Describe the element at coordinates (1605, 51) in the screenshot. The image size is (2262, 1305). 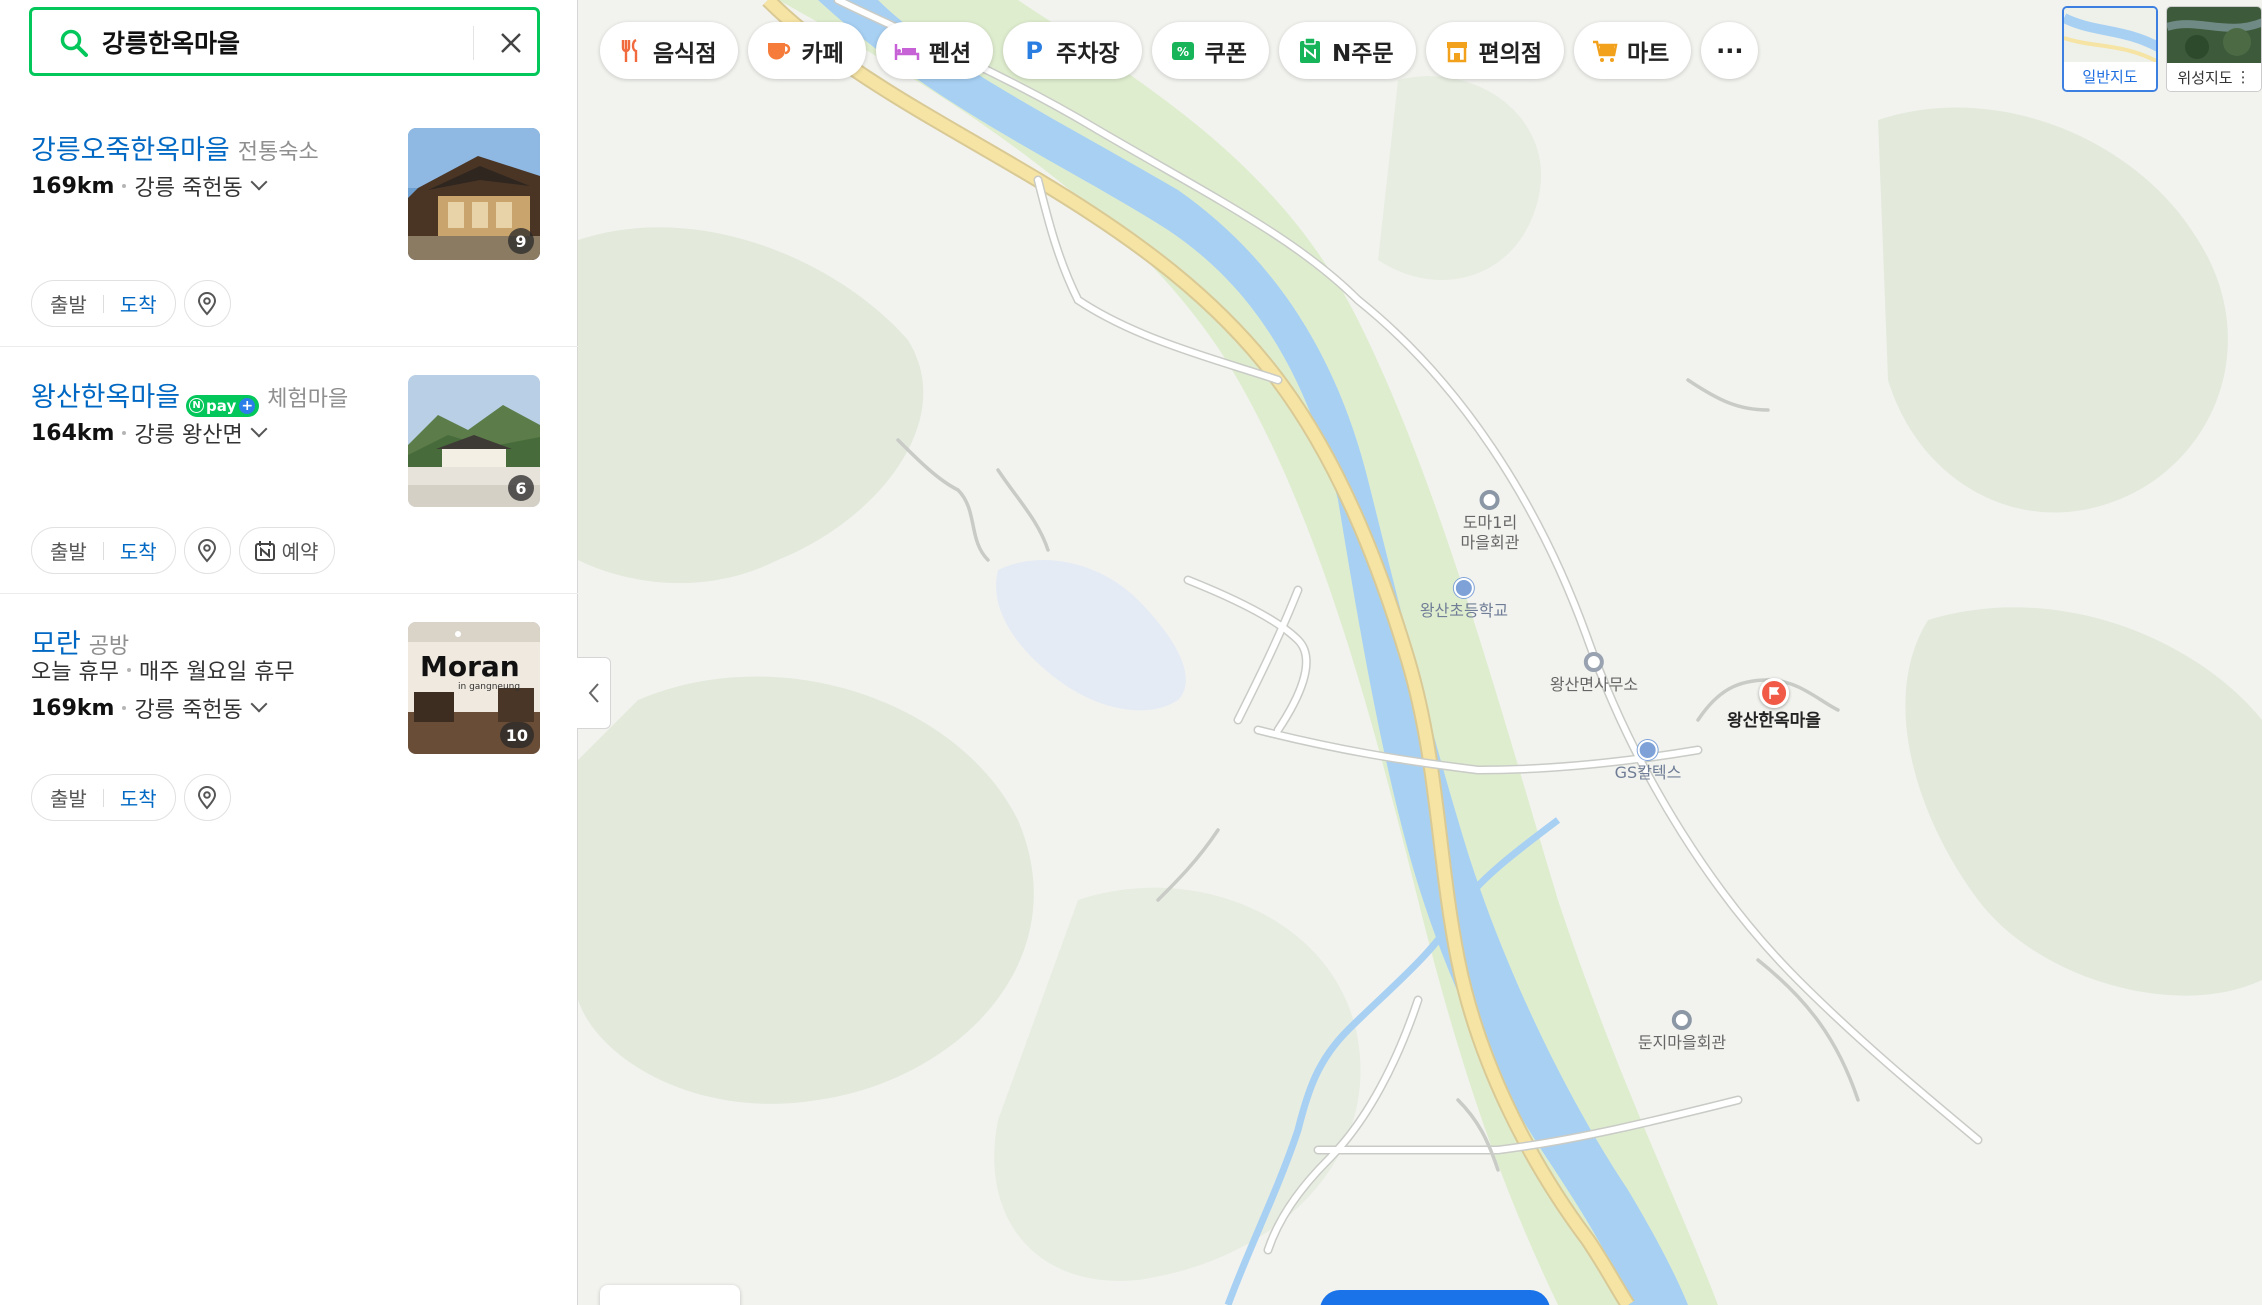
I see `cart-icon` at that location.